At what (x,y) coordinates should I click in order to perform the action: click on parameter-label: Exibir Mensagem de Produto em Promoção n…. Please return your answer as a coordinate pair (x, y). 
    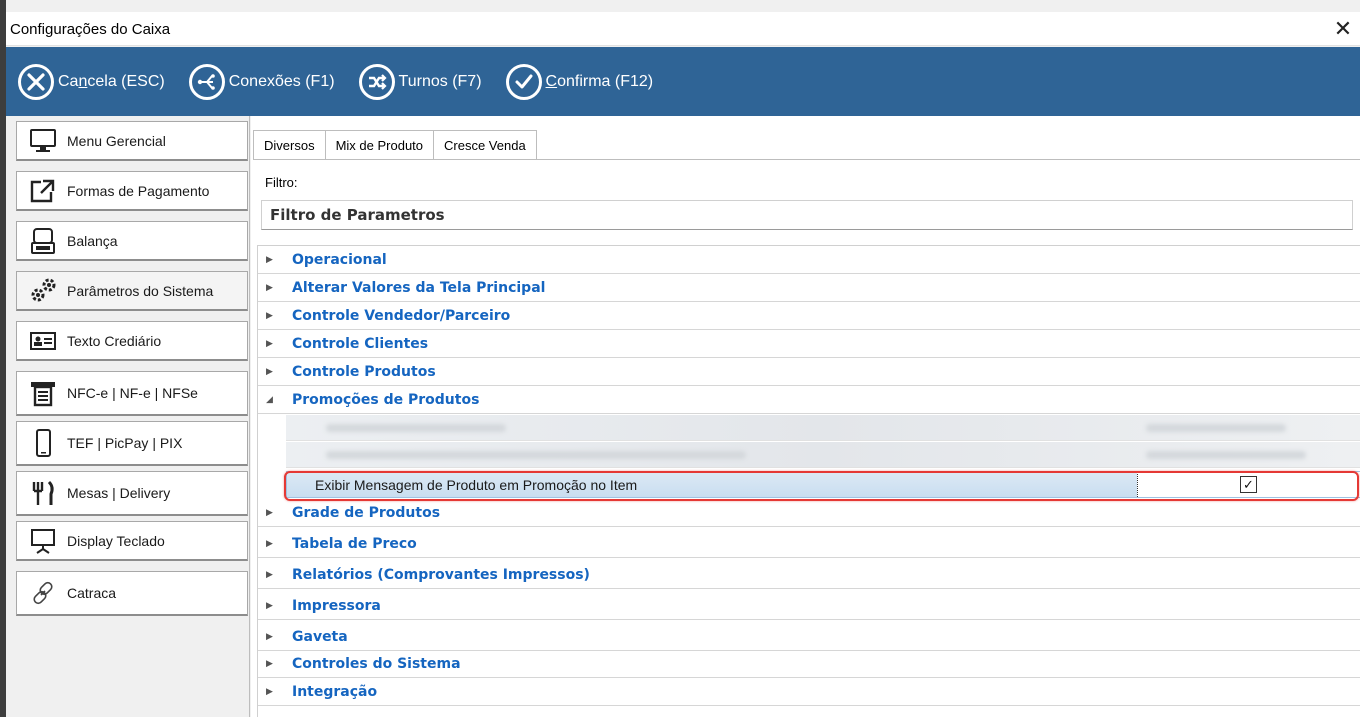
    Looking at the image, I should click on (476, 485).